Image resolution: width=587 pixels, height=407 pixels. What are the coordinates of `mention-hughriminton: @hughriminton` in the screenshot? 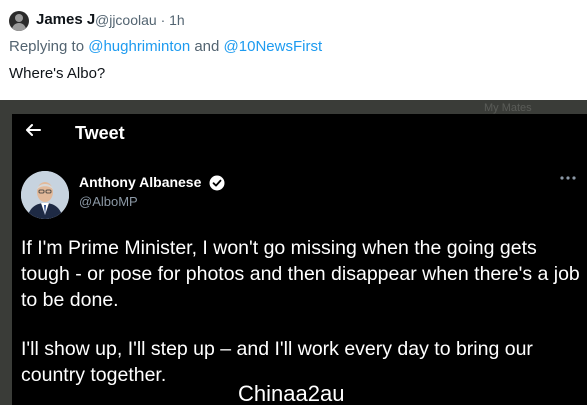 It's located at (139, 46).